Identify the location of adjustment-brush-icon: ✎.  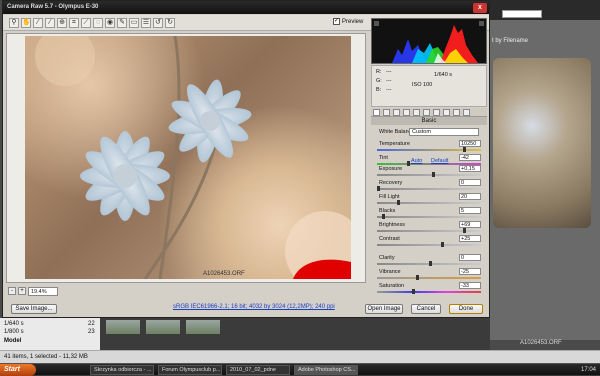
(122, 23).